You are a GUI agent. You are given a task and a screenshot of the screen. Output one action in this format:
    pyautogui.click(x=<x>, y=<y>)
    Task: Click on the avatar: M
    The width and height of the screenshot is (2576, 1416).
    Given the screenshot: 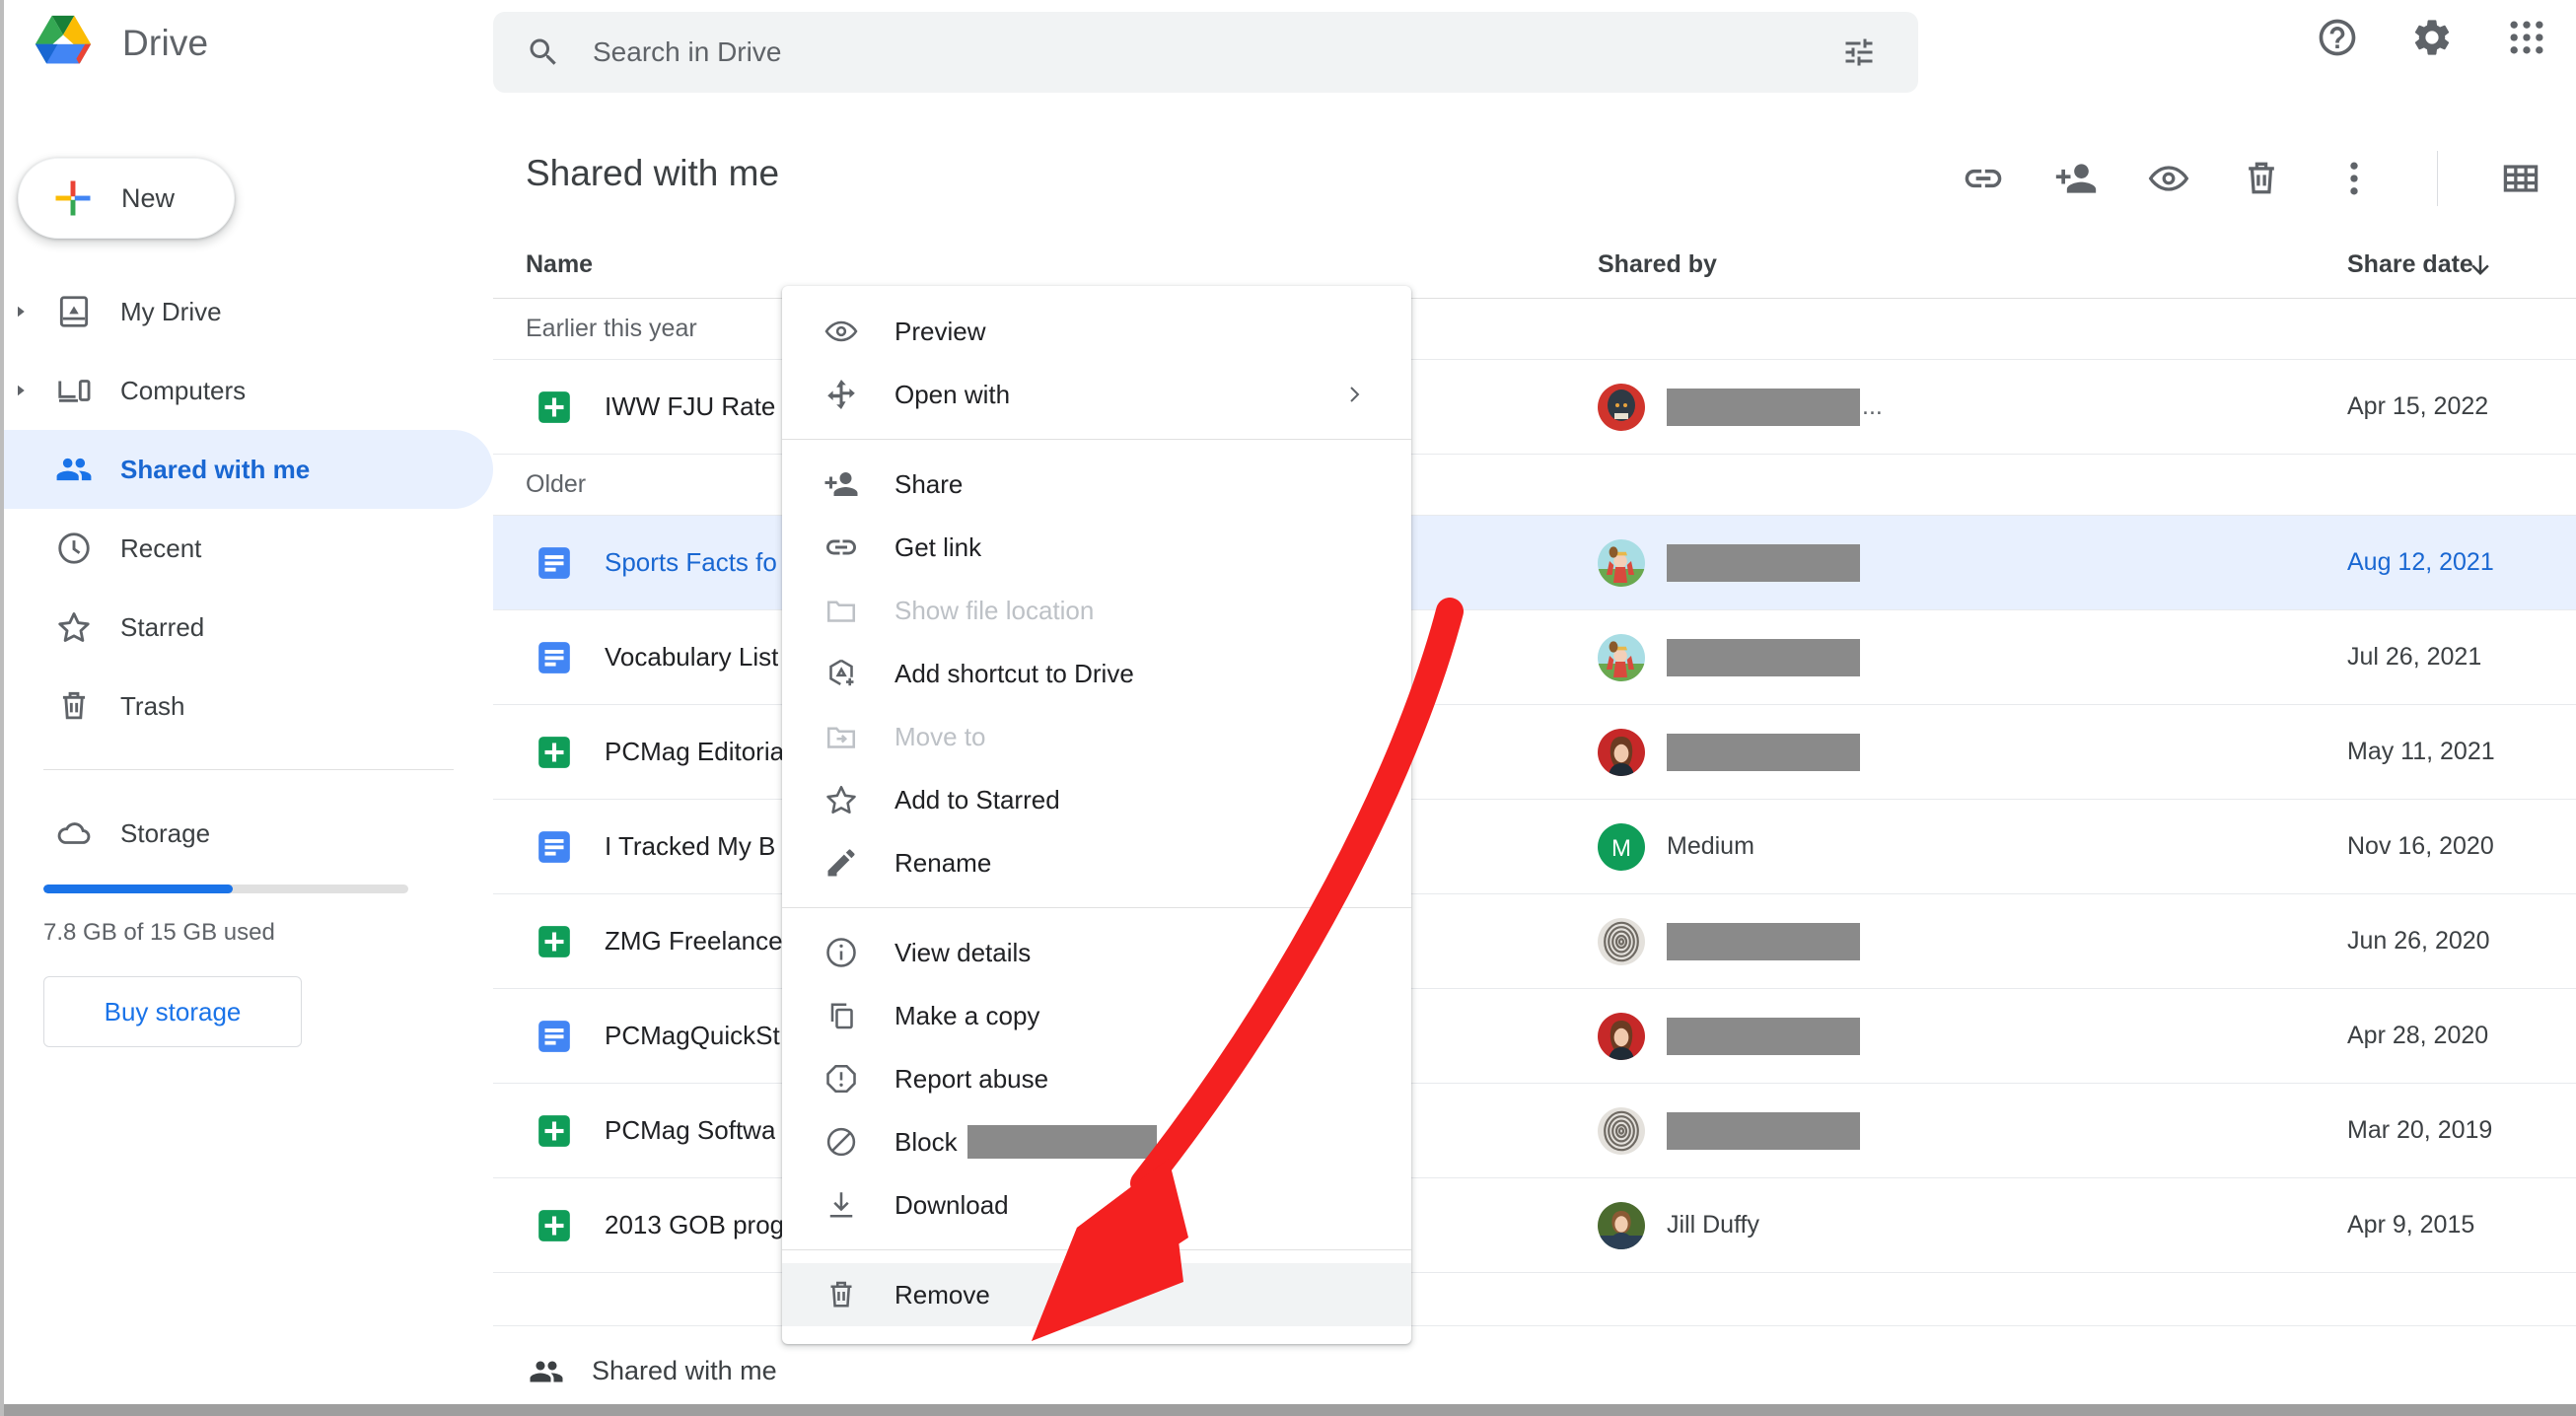 What is the action you would take?
    pyautogui.click(x=1621, y=847)
    